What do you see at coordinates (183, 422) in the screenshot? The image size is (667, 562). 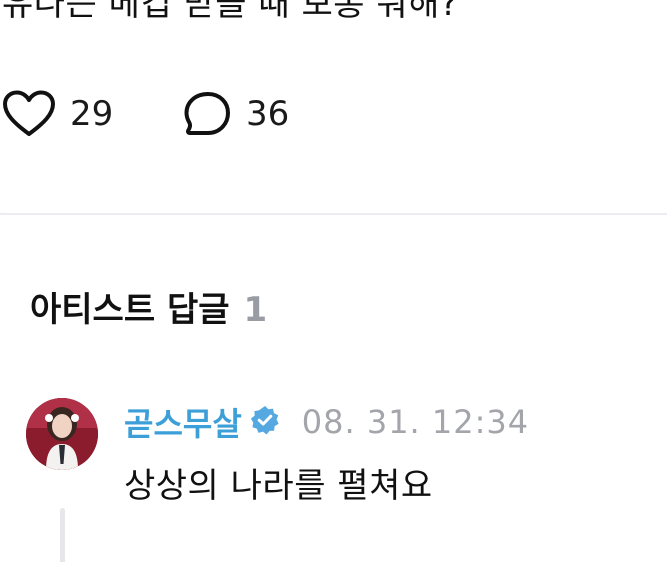 I see `author-name: 곧스무살` at bounding box center [183, 422].